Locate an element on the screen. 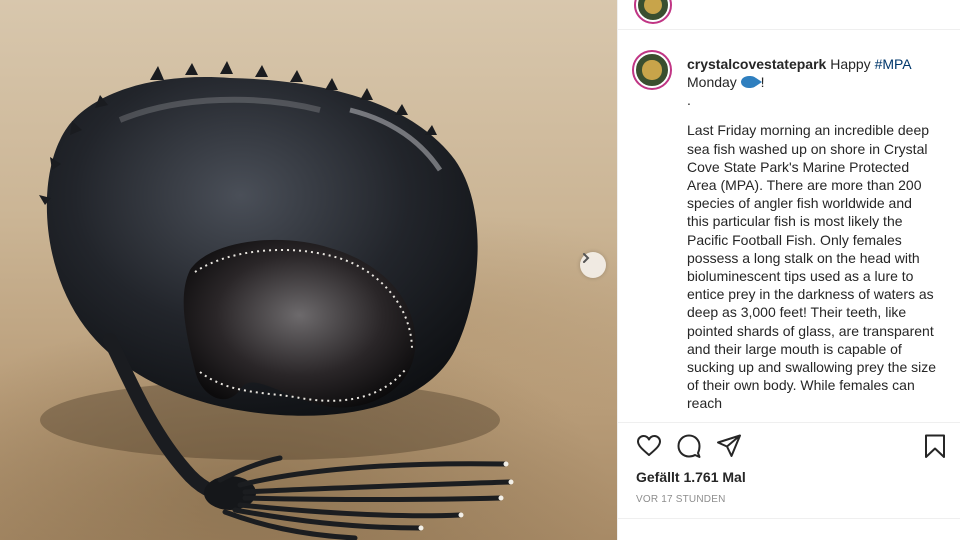 The height and width of the screenshot is (540, 960). next-photo-button is located at coordinates (593, 265).